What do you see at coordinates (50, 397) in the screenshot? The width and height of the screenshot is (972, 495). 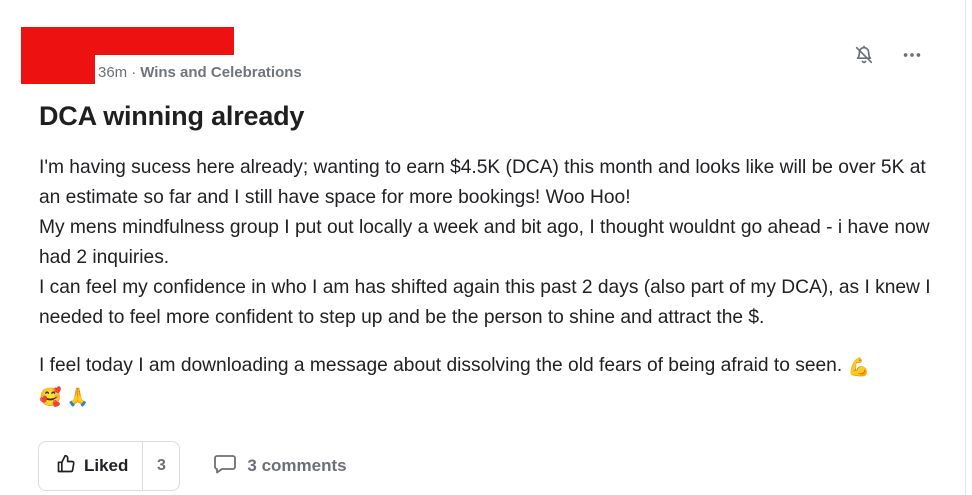 I see `smiling-face-with-hearts-emoji: 🥰` at bounding box center [50, 397].